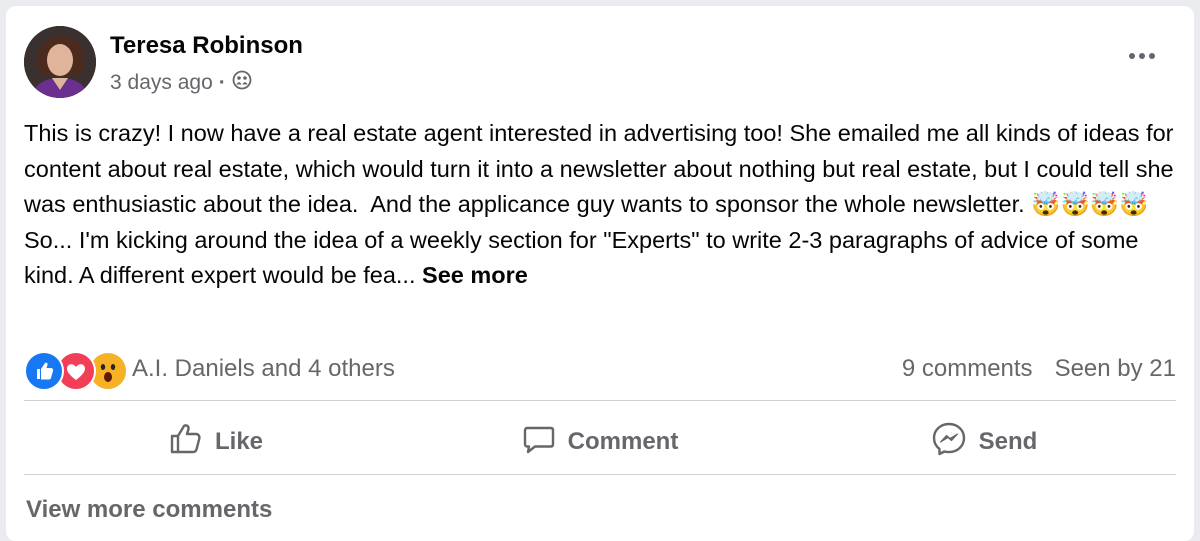 This screenshot has width=1200, height=541. Describe the element at coordinates (1134, 204) in the screenshot. I see `emoji-mind-blown-4: 🤯` at that location.